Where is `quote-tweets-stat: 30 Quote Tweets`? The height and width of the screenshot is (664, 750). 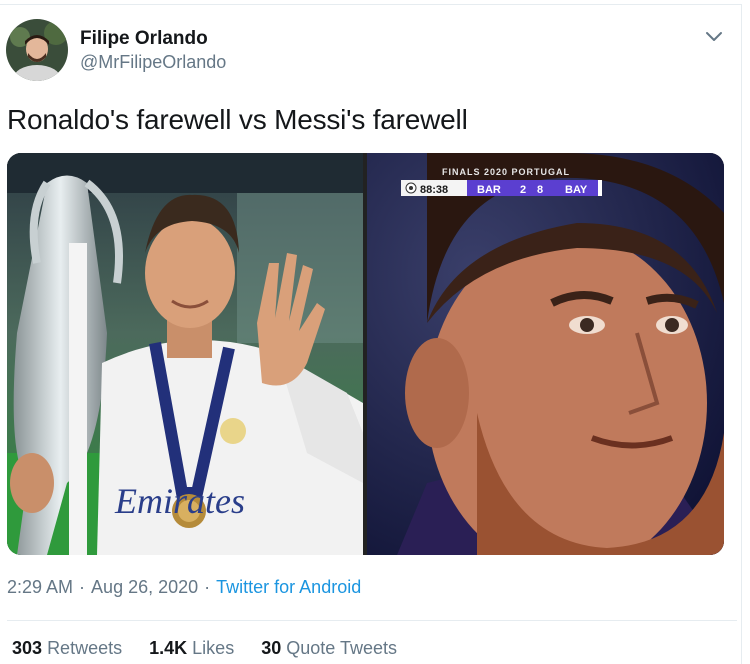 quote-tweets-stat: 30 Quote Tweets is located at coordinates (329, 648).